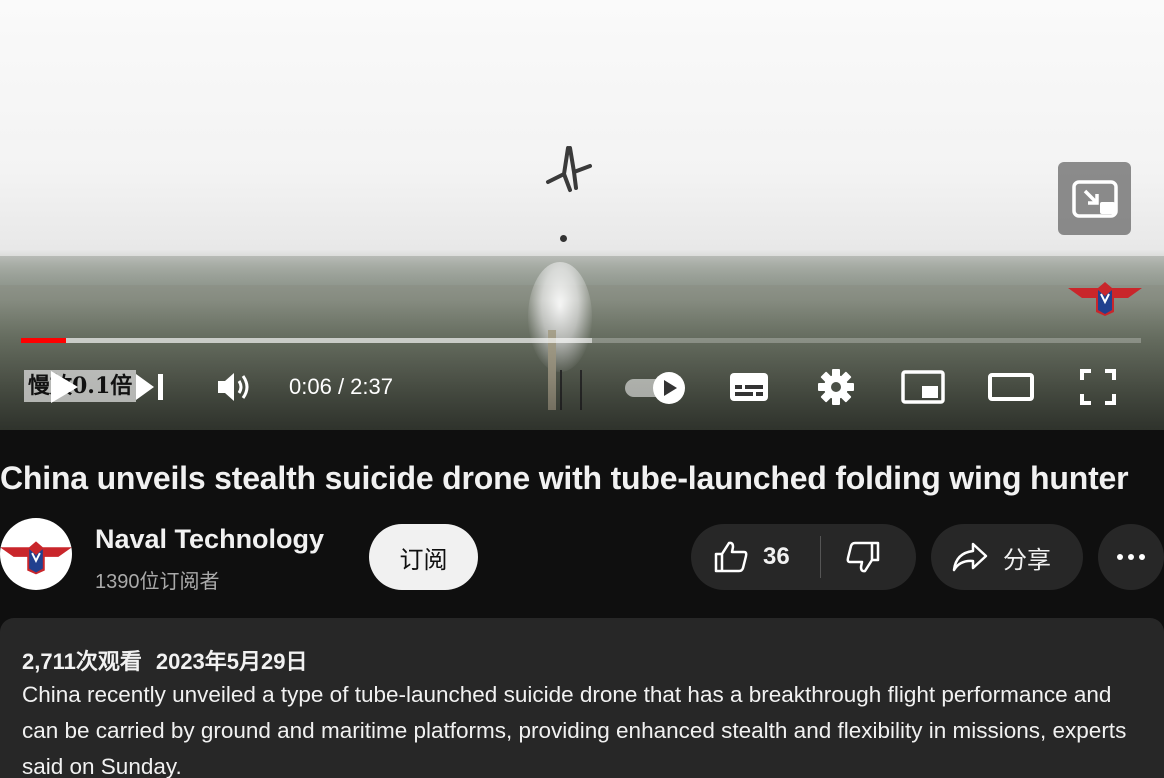 The width and height of the screenshot is (1164, 778). Describe the element at coordinates (157, 582) in the screenshot. I see `subscriber-count: 1390位订阅者` at that location.